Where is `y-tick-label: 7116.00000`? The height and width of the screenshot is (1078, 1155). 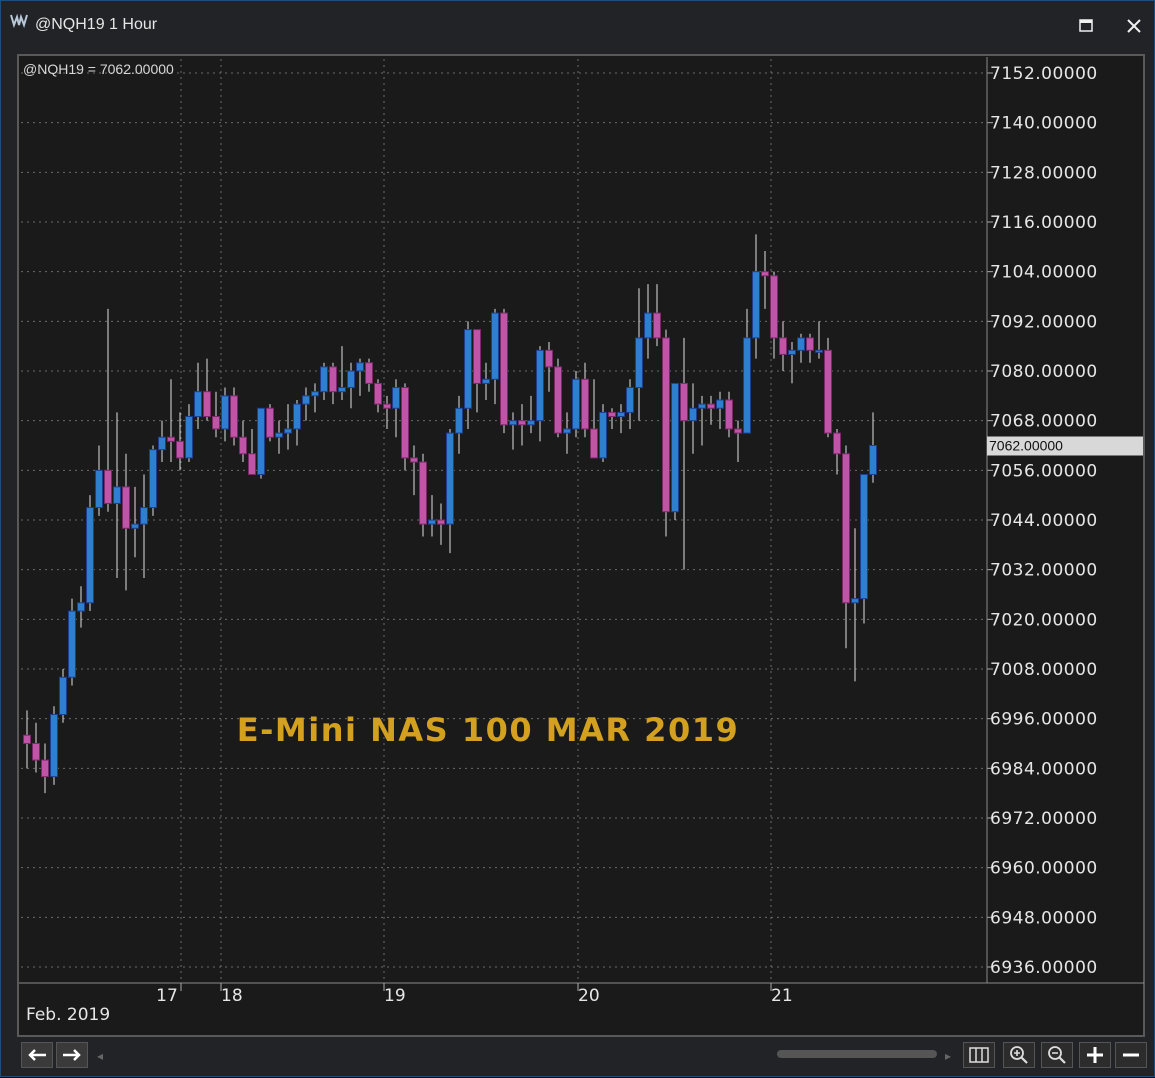 y-tick-label: 7116.00000 is located at coordinates (1044, 223).